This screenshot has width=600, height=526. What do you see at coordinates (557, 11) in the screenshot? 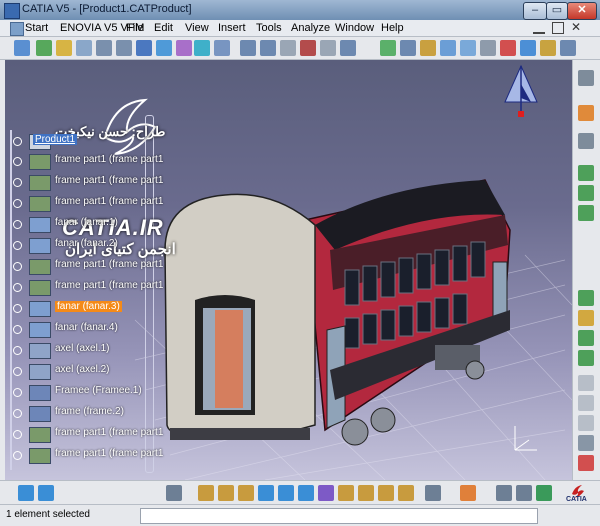
I see `maximize-button: ▭` at bounding box center [557, 11].